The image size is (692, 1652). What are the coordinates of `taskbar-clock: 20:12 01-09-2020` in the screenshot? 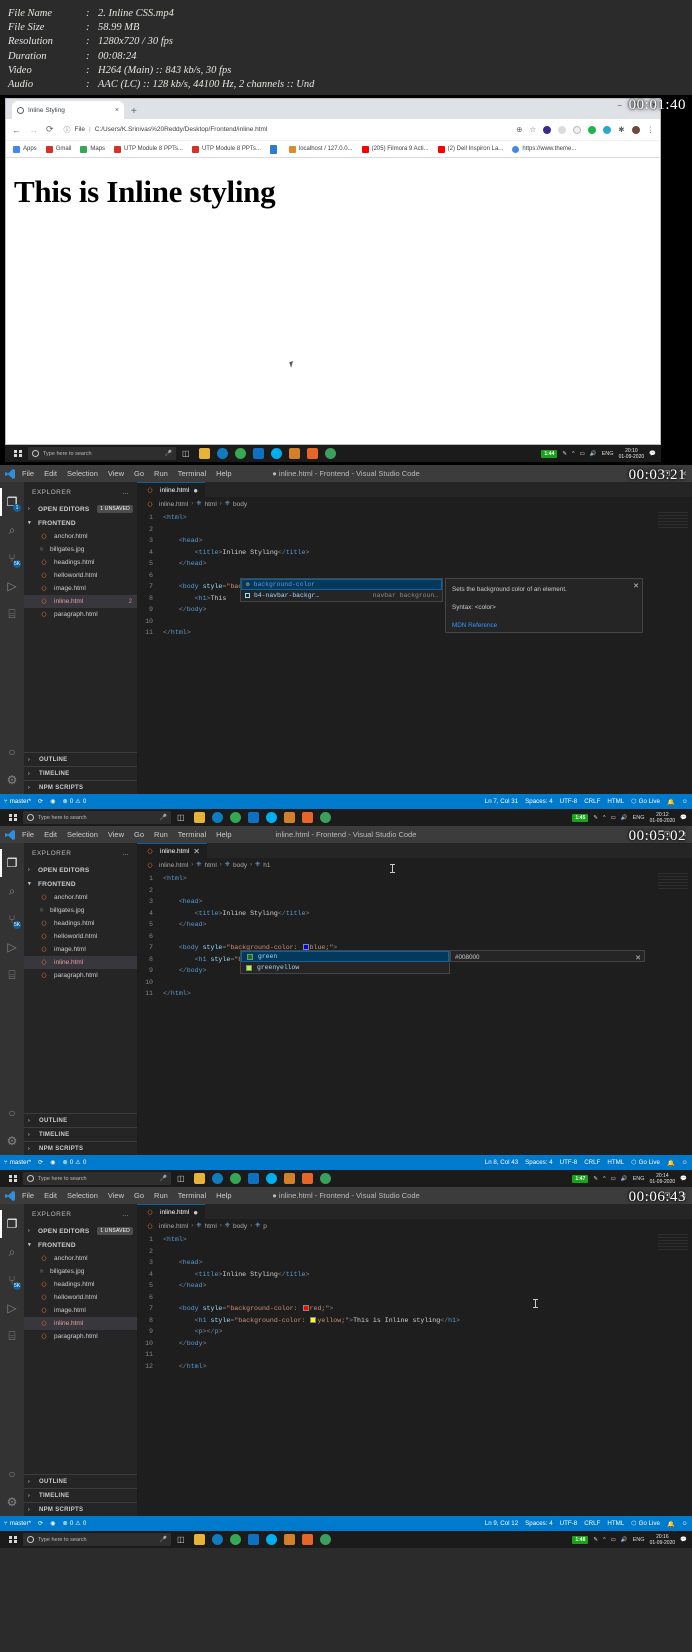 It's located at (663, 818).